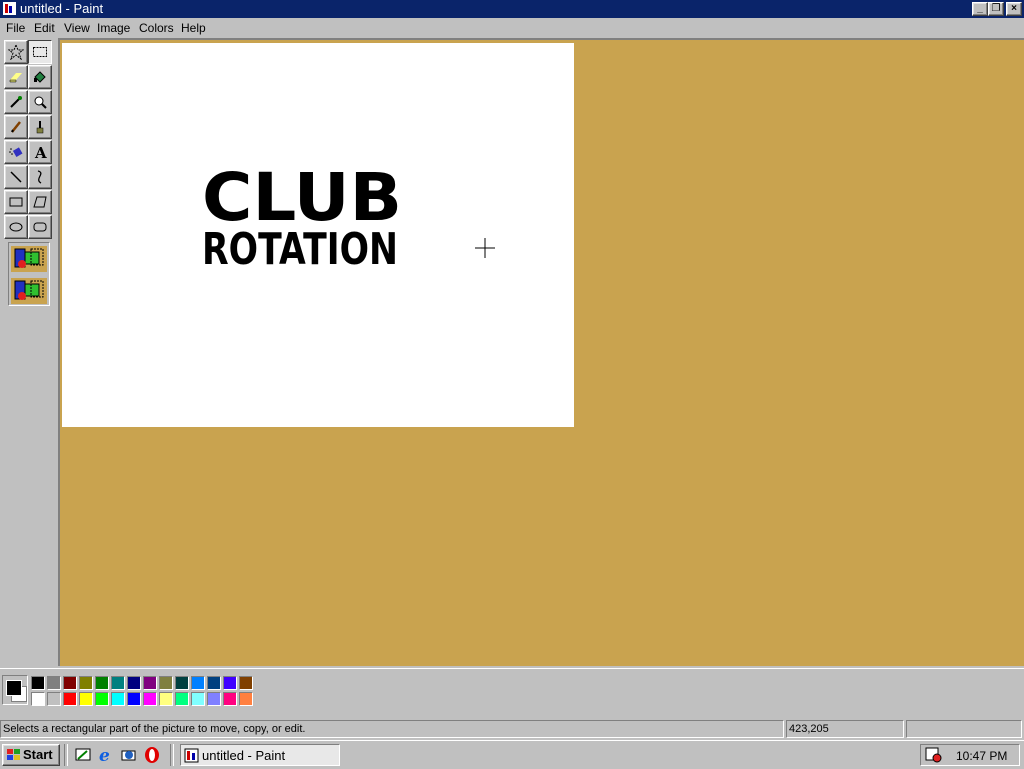 The height and width of the screenshot is (769, 1024). Describe the element at coordinates (512, 754) in the screenshot. I see `taskbar: Start e untitled - Paint 10:47 PM` at that location.